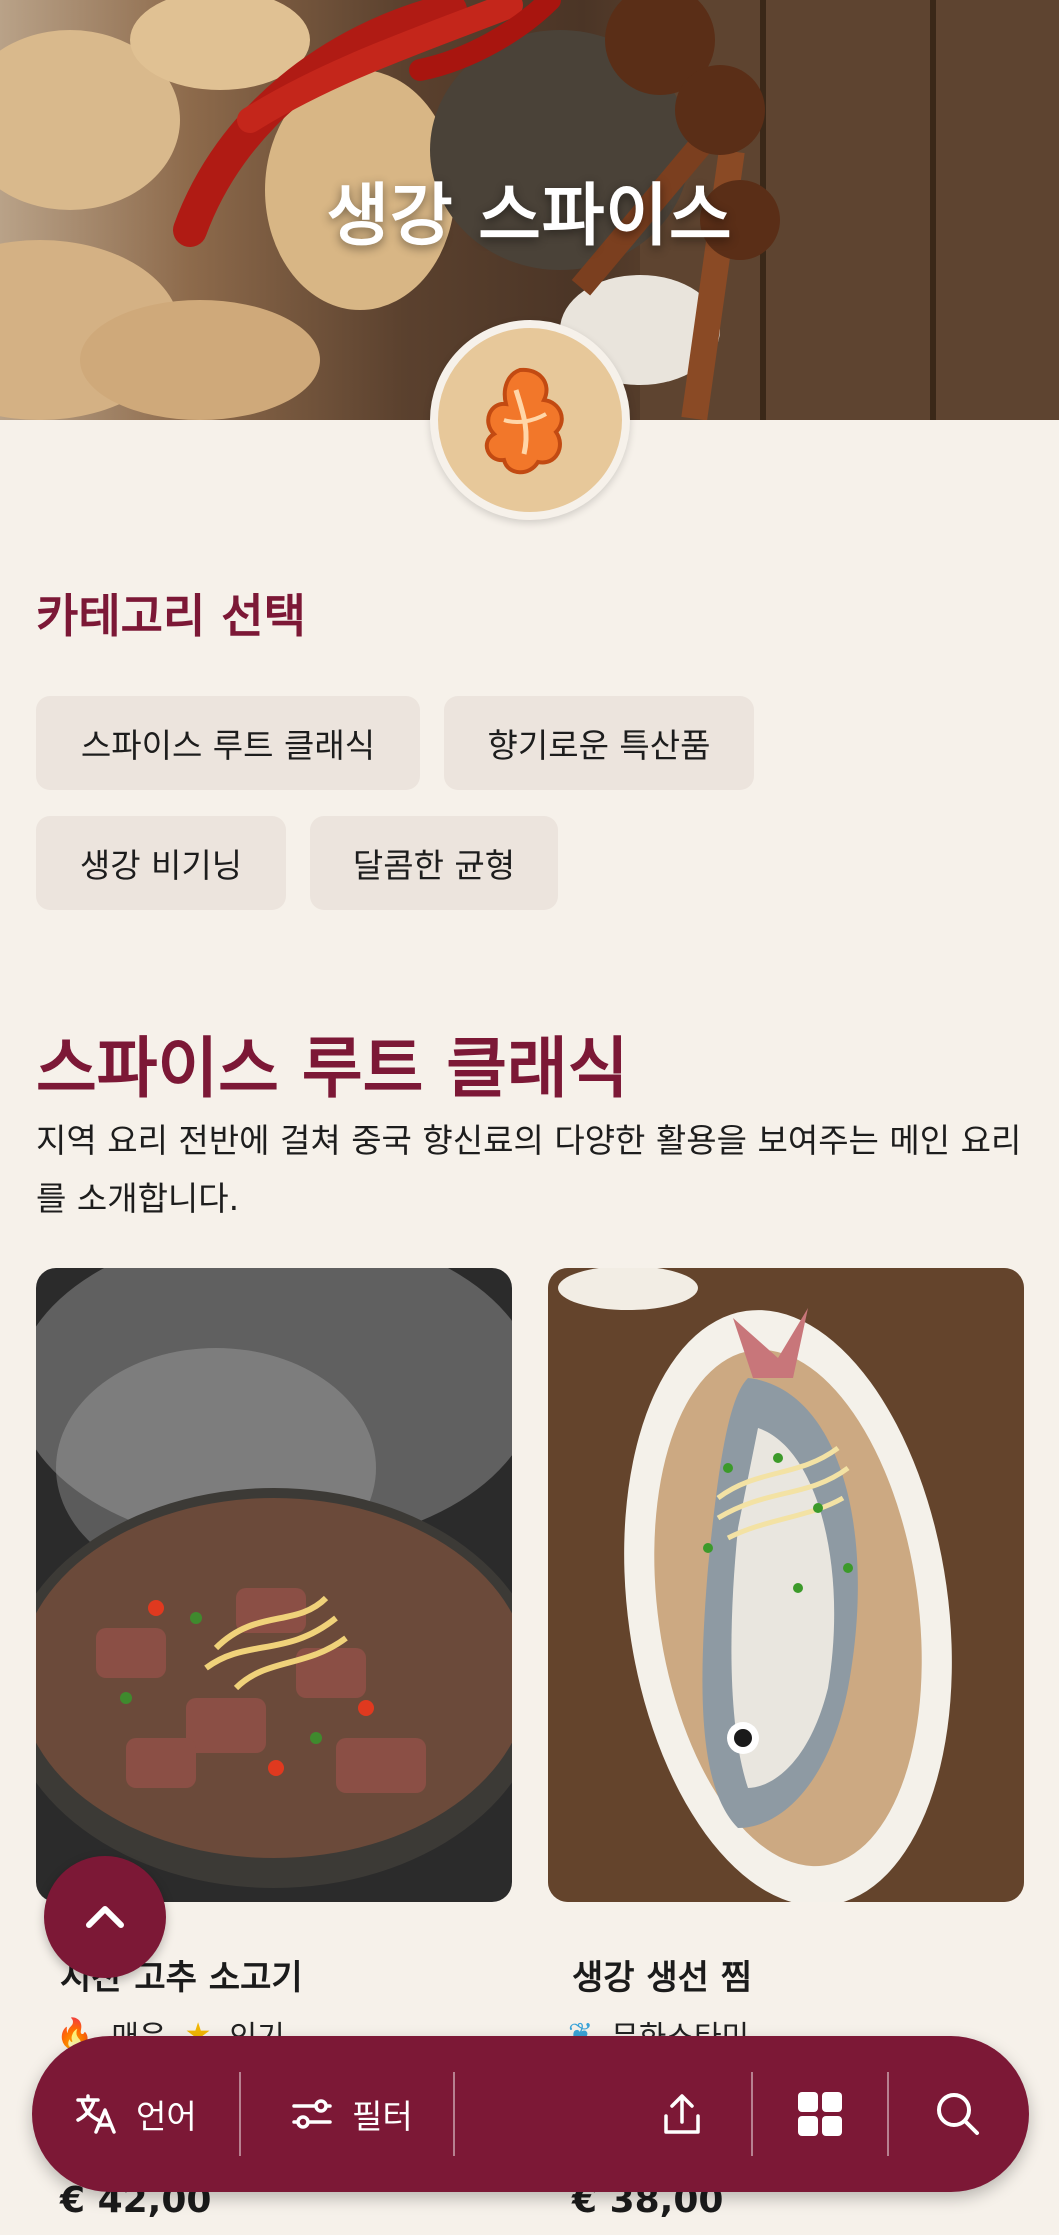 The height and width of the screenshot is (2235, 1059). I want to click on beef-dish-photo, so click(274, 1585).